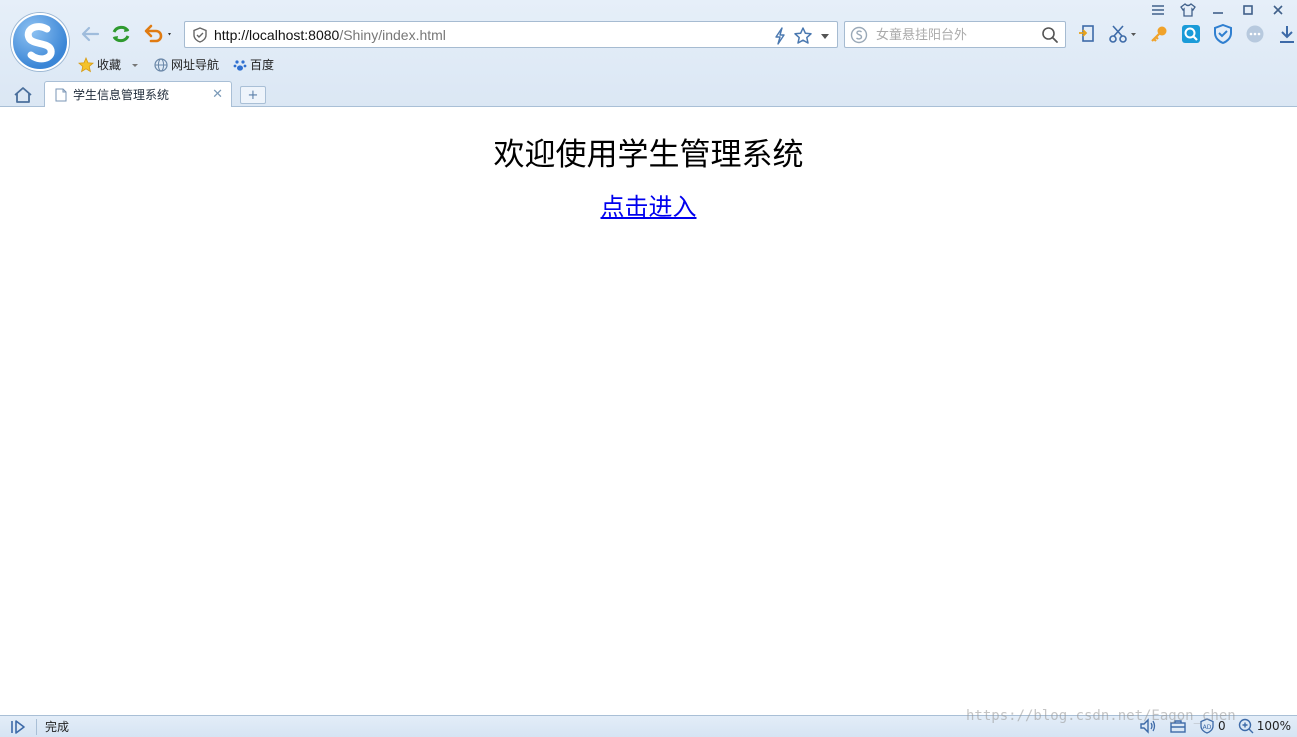 This screenshot has height=737, width=1297. I want to click on bookmarks-bar: 收藏 网址导航 百度, so click(176, 64).